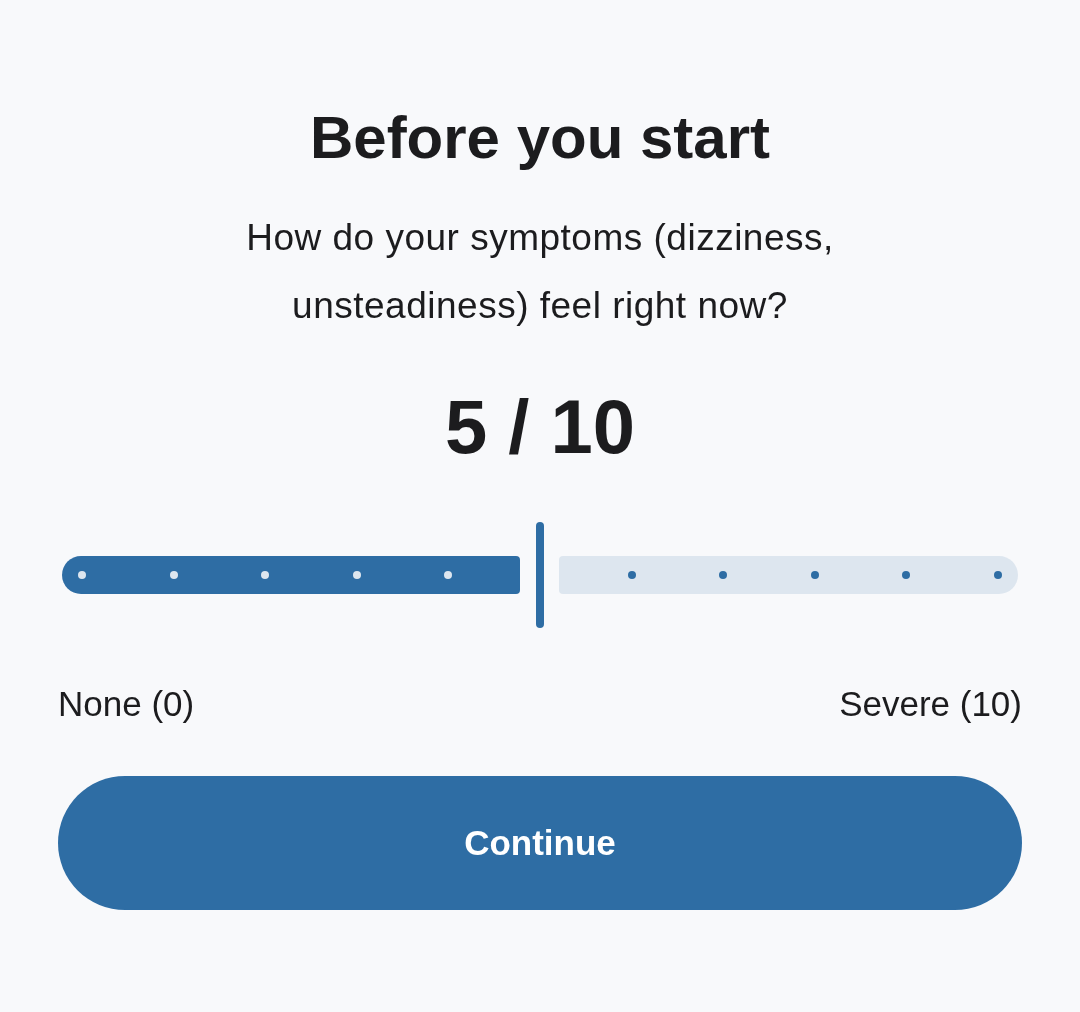  What do you see at coordinates (540, 138) in the screenshot?
I see `page-title: Before you start` at bounding box center [540, 138].